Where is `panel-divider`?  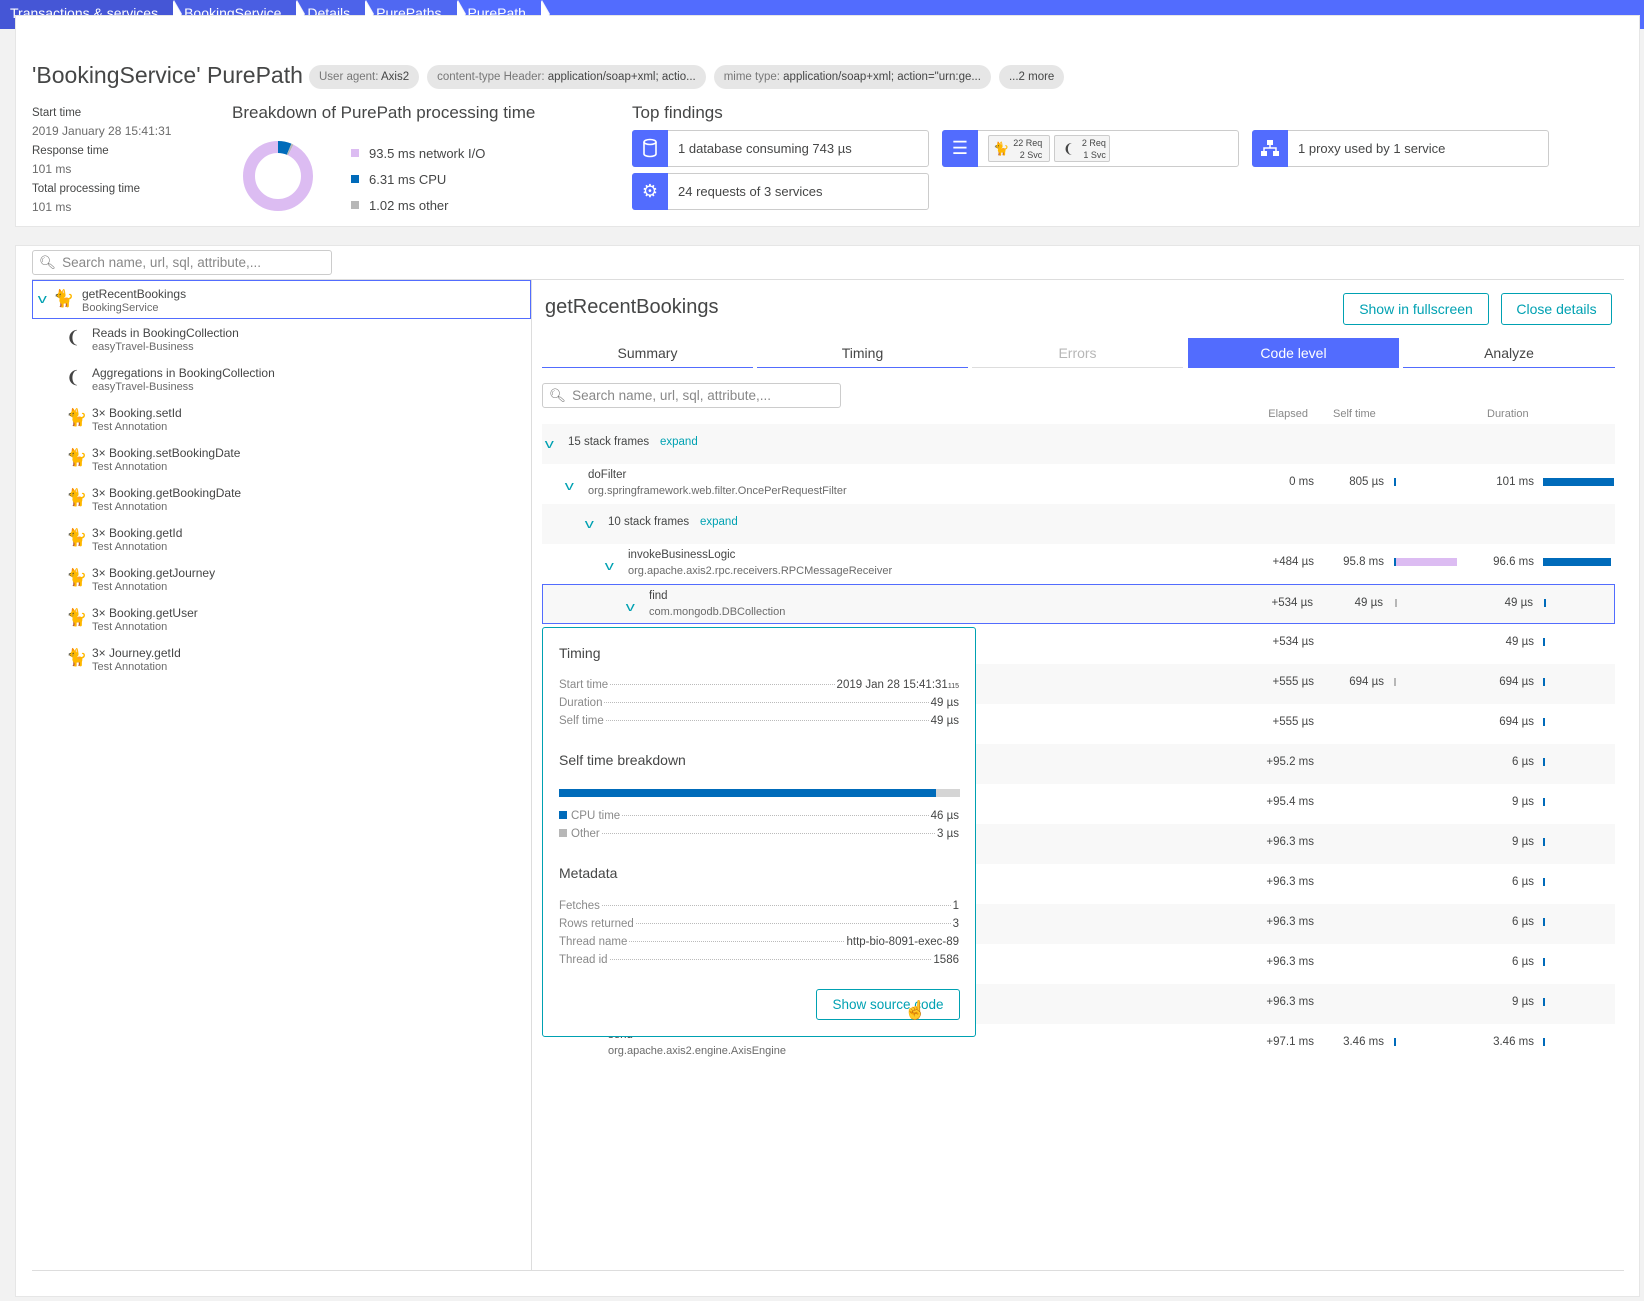 panel-divider is located at coordinates (531, 775).